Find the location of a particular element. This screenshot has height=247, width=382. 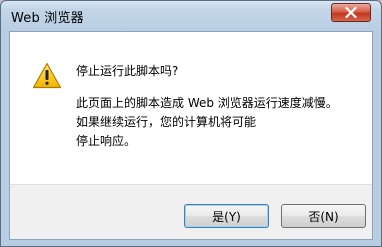

close-x-icon is located at coordinates (351, 12).